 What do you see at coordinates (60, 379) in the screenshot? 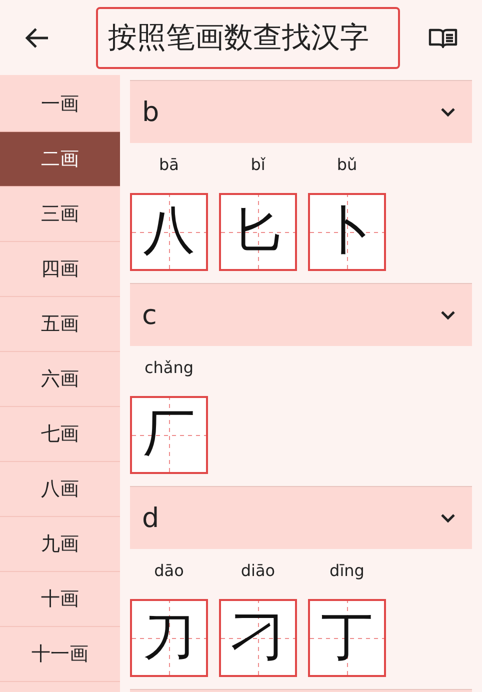
I see `stroke-tab: 六画` at bounding box center [60, 379].